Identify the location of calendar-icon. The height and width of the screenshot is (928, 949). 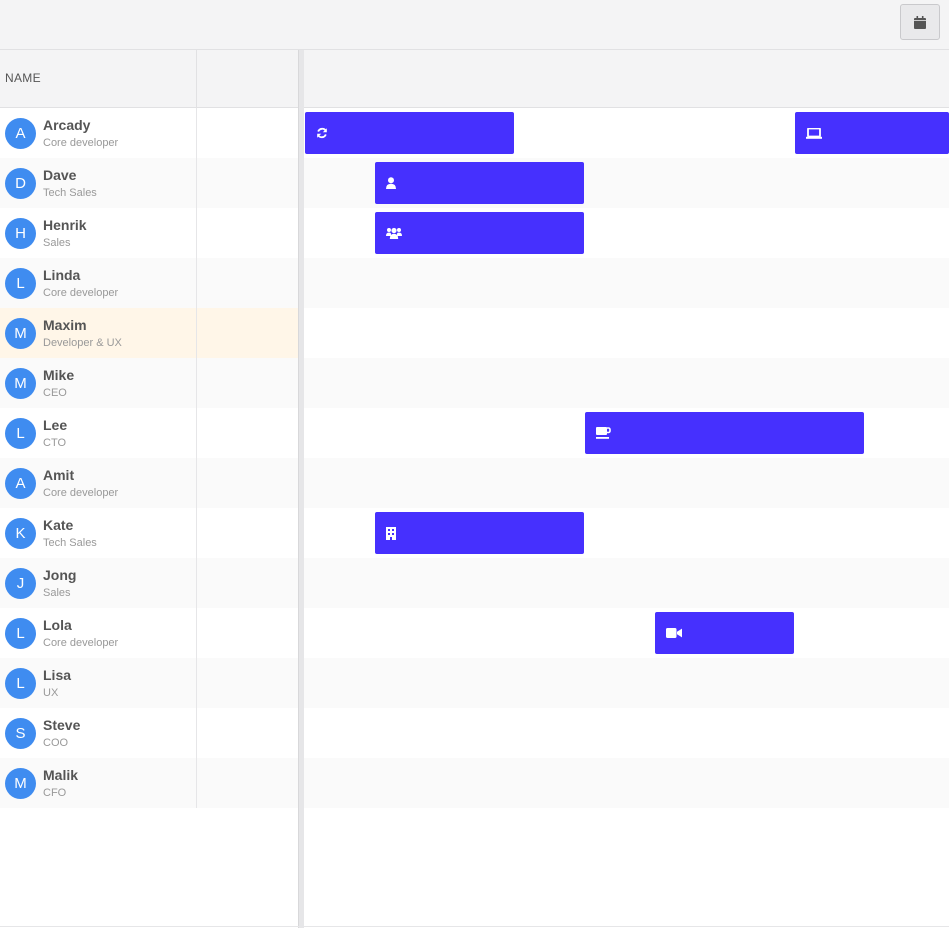
(920, 22).